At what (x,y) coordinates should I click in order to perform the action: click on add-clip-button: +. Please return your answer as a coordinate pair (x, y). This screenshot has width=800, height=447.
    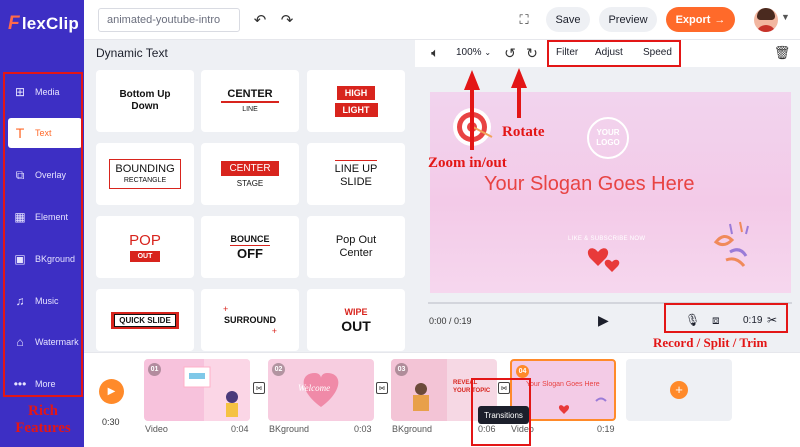
    Looking at the image, I should click on (679, 390).